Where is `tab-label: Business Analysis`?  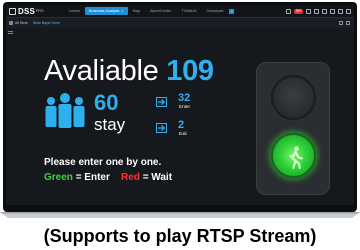
tab-label: Business Analysis is located at coordinates (104, 11).